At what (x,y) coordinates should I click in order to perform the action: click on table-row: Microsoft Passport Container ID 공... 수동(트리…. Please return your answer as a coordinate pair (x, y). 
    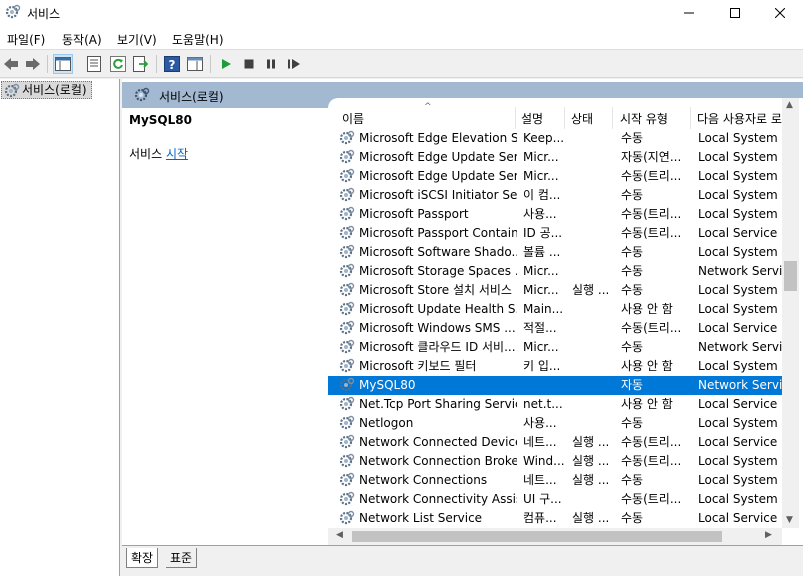
    Looking at the image, I should click on (559, 233).